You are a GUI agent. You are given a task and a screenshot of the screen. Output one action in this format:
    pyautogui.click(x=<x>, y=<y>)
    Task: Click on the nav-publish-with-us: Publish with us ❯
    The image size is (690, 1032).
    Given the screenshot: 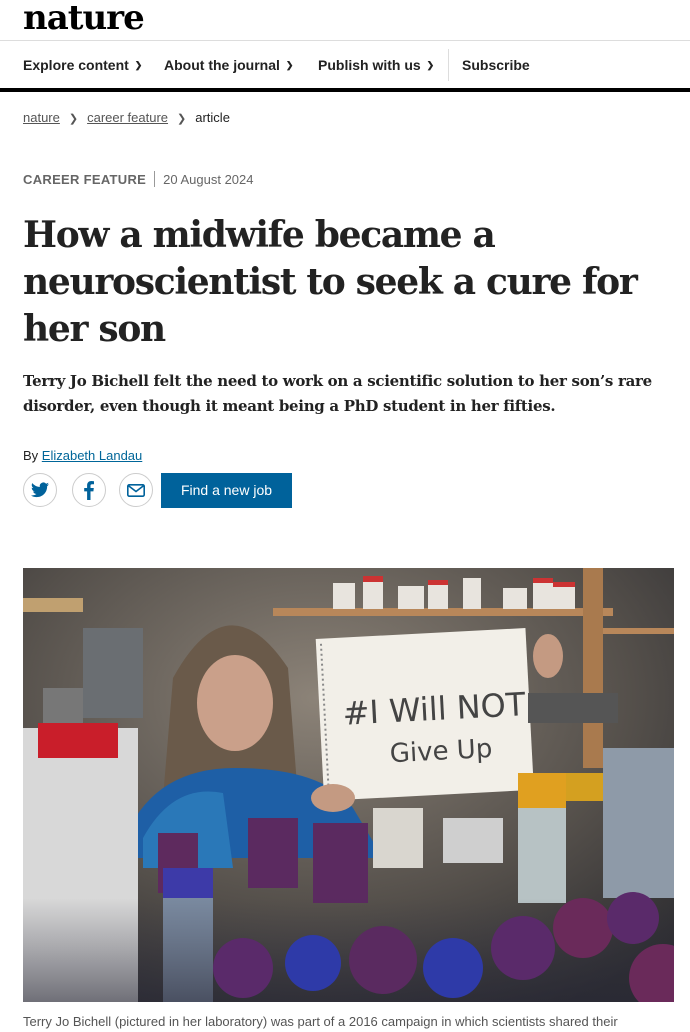 What is the action you would take?
    pyautogui.click(x=376, y=65)
    